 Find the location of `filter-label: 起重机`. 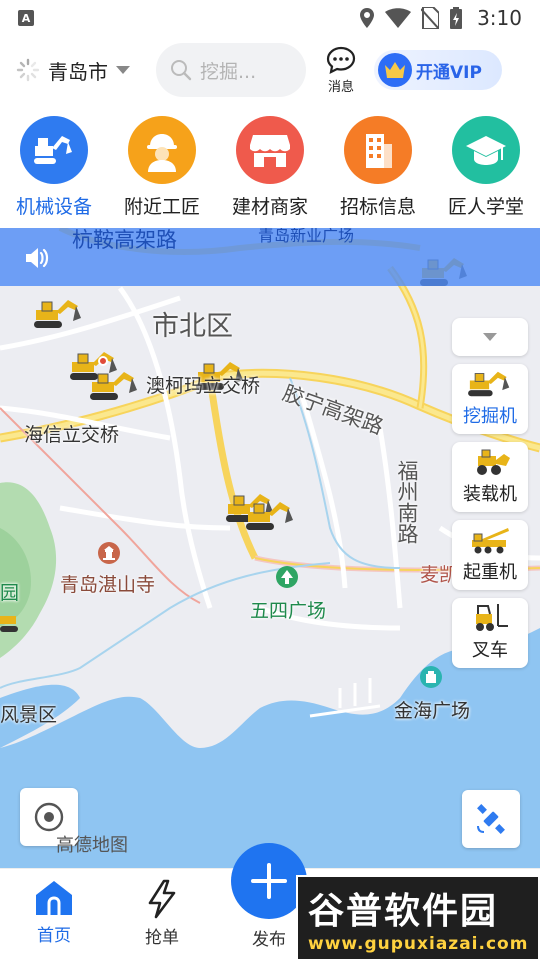

filter-label: 起重机 is located at coordinates (490, 572).